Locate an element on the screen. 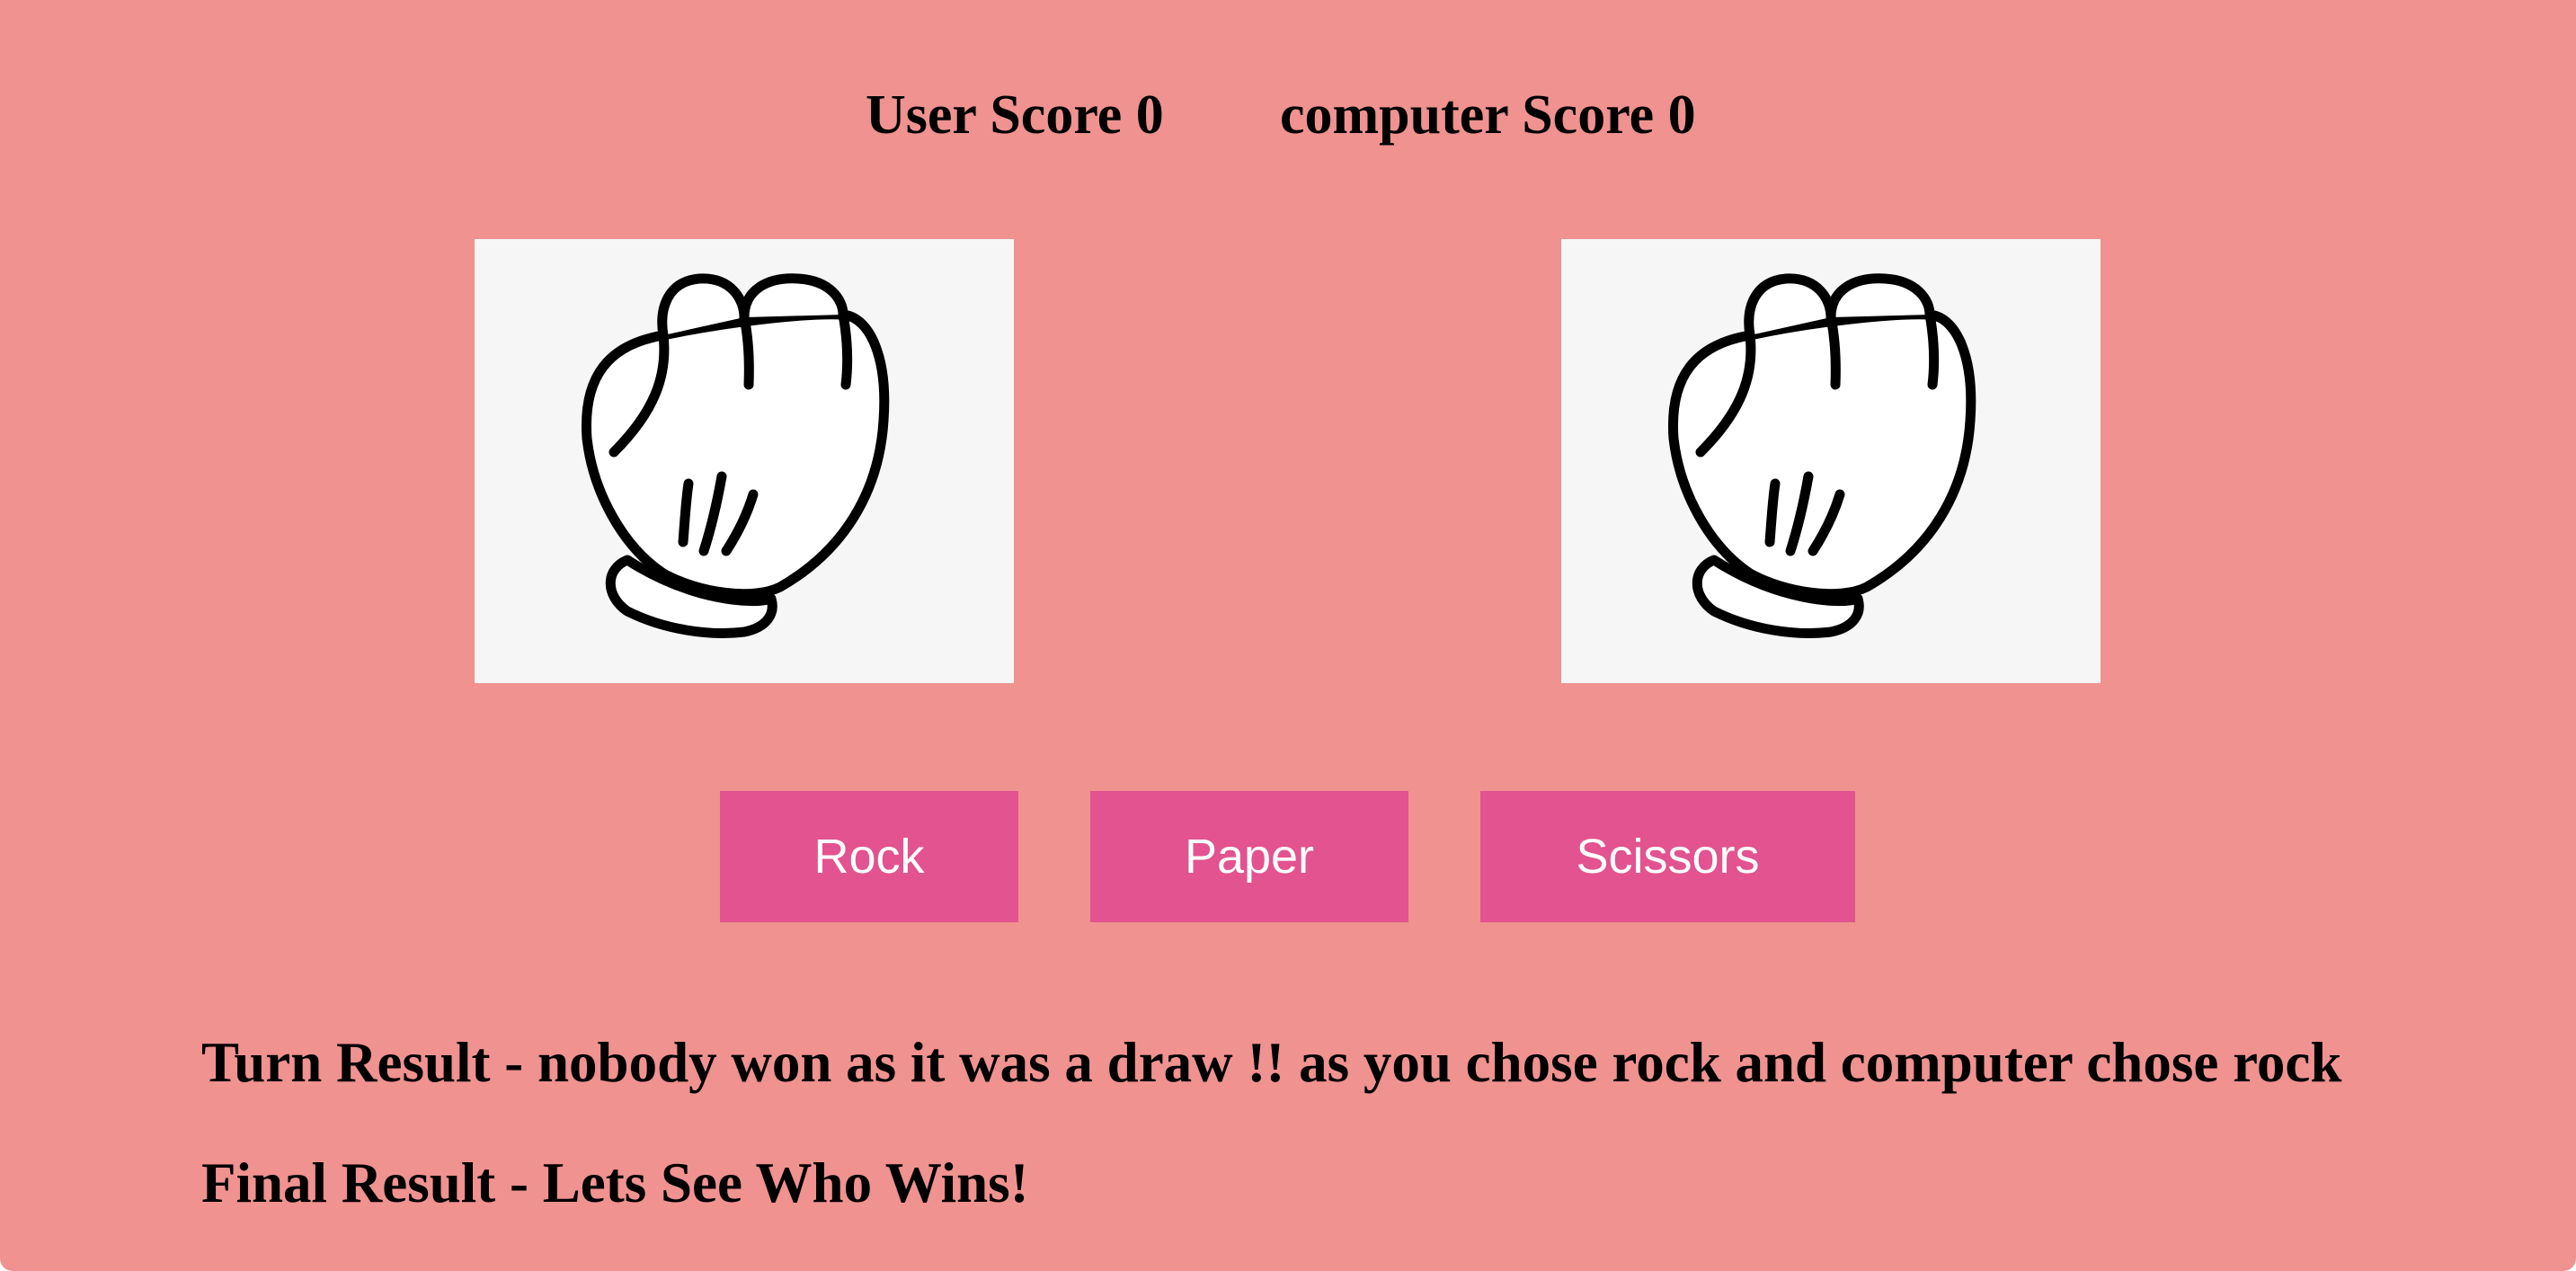  user-score: User Score 0 is located at coordinates (1015, 115).